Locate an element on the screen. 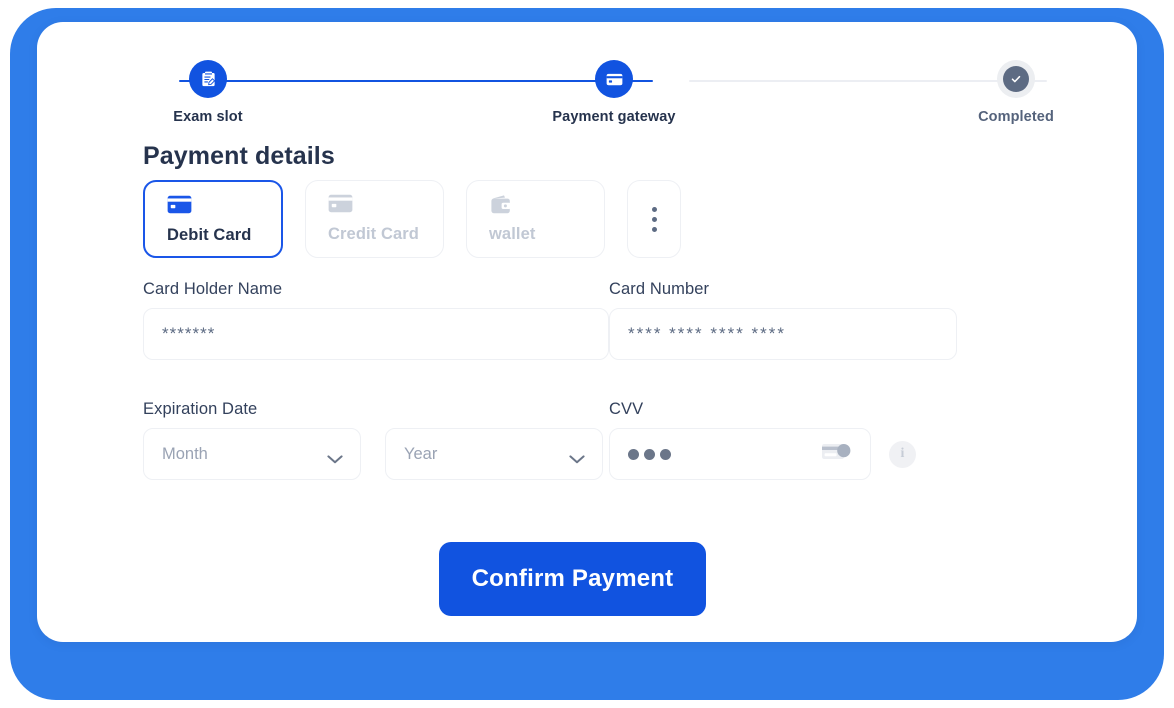  cvv-masked-value is located at coordinates (649, 454).